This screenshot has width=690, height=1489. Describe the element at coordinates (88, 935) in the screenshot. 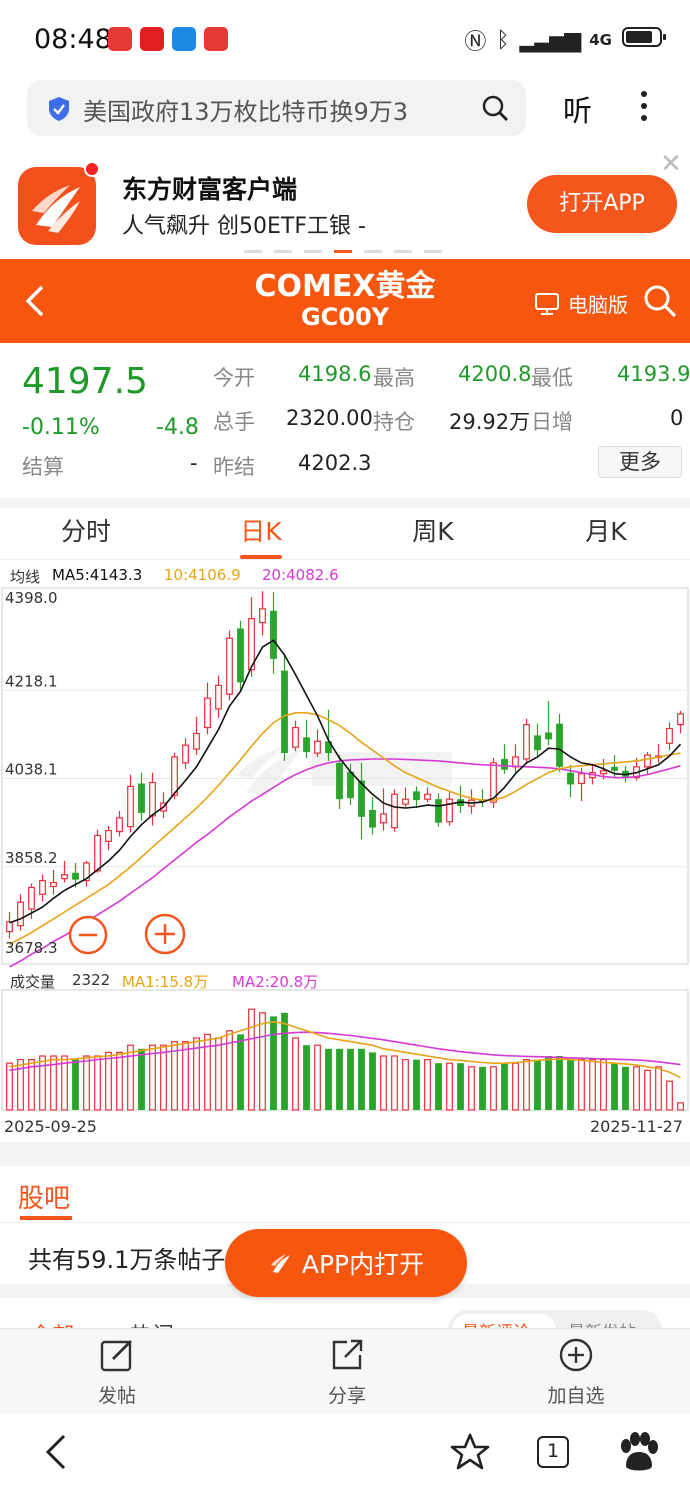

I see `zoom-out-icon` at that location.